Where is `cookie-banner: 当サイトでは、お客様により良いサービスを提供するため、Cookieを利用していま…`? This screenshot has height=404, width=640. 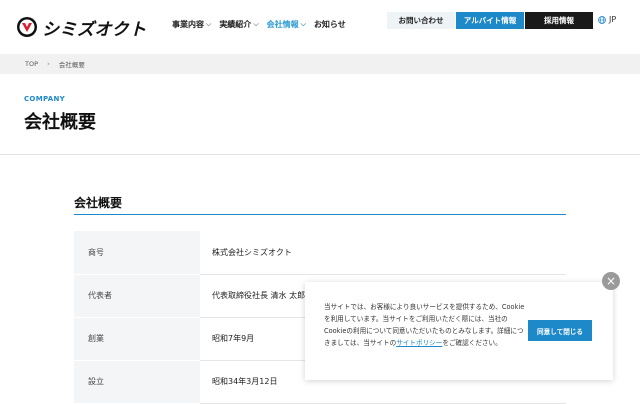
cookie-banner: 当サイトでは、お客様により良いサービスを提供するため、Cookieを利用していま… is located at coordinates (459, 331).